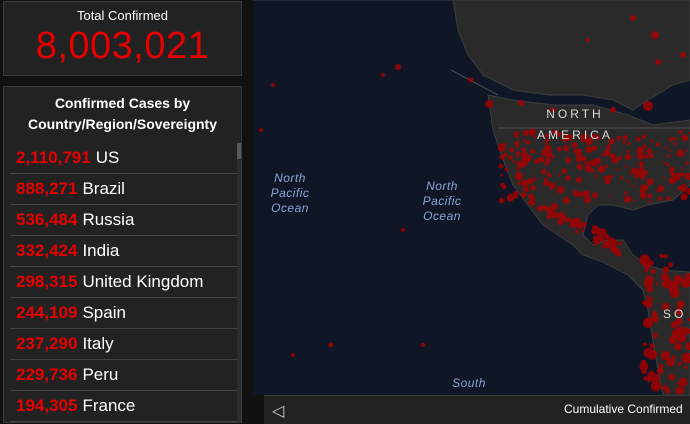 The image size is (690, 424). What do you see at coordinates (108, 219) in the screenshot?
I see `country-name: Russia` at bounding box center [108, 219].